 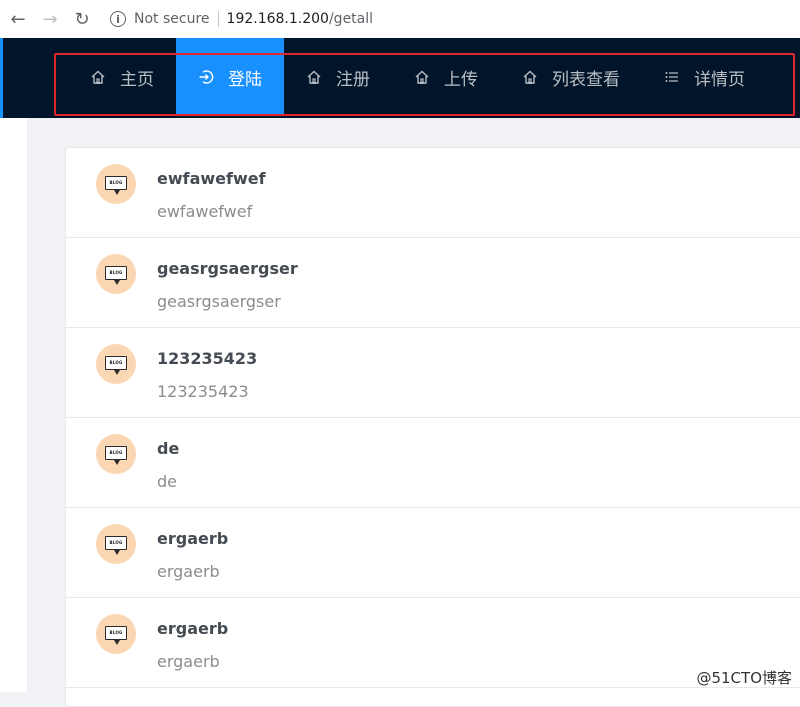 I want to click on nav-item-home: 主页, so click(x=122, y=77).